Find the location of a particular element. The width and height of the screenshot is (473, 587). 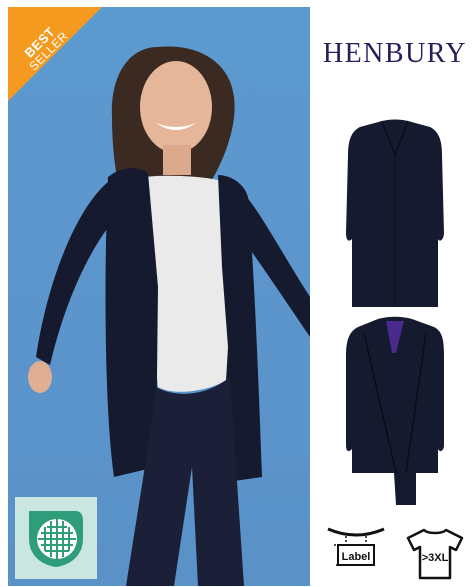

removable-label-icon: Label is located at coordinates (356, 546).